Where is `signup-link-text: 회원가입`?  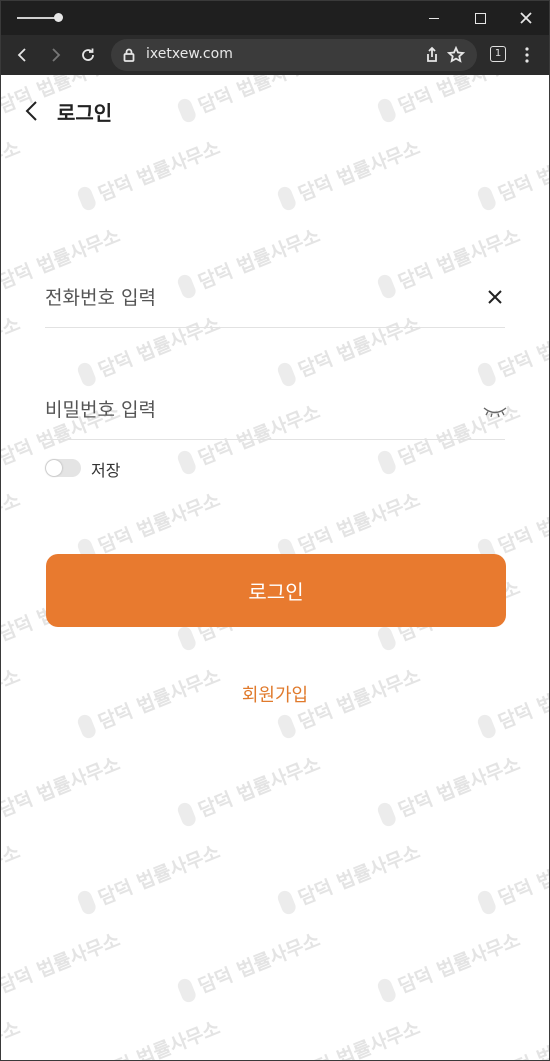
signup-link-text: 회원가입 is located at coordinates (275, 695).